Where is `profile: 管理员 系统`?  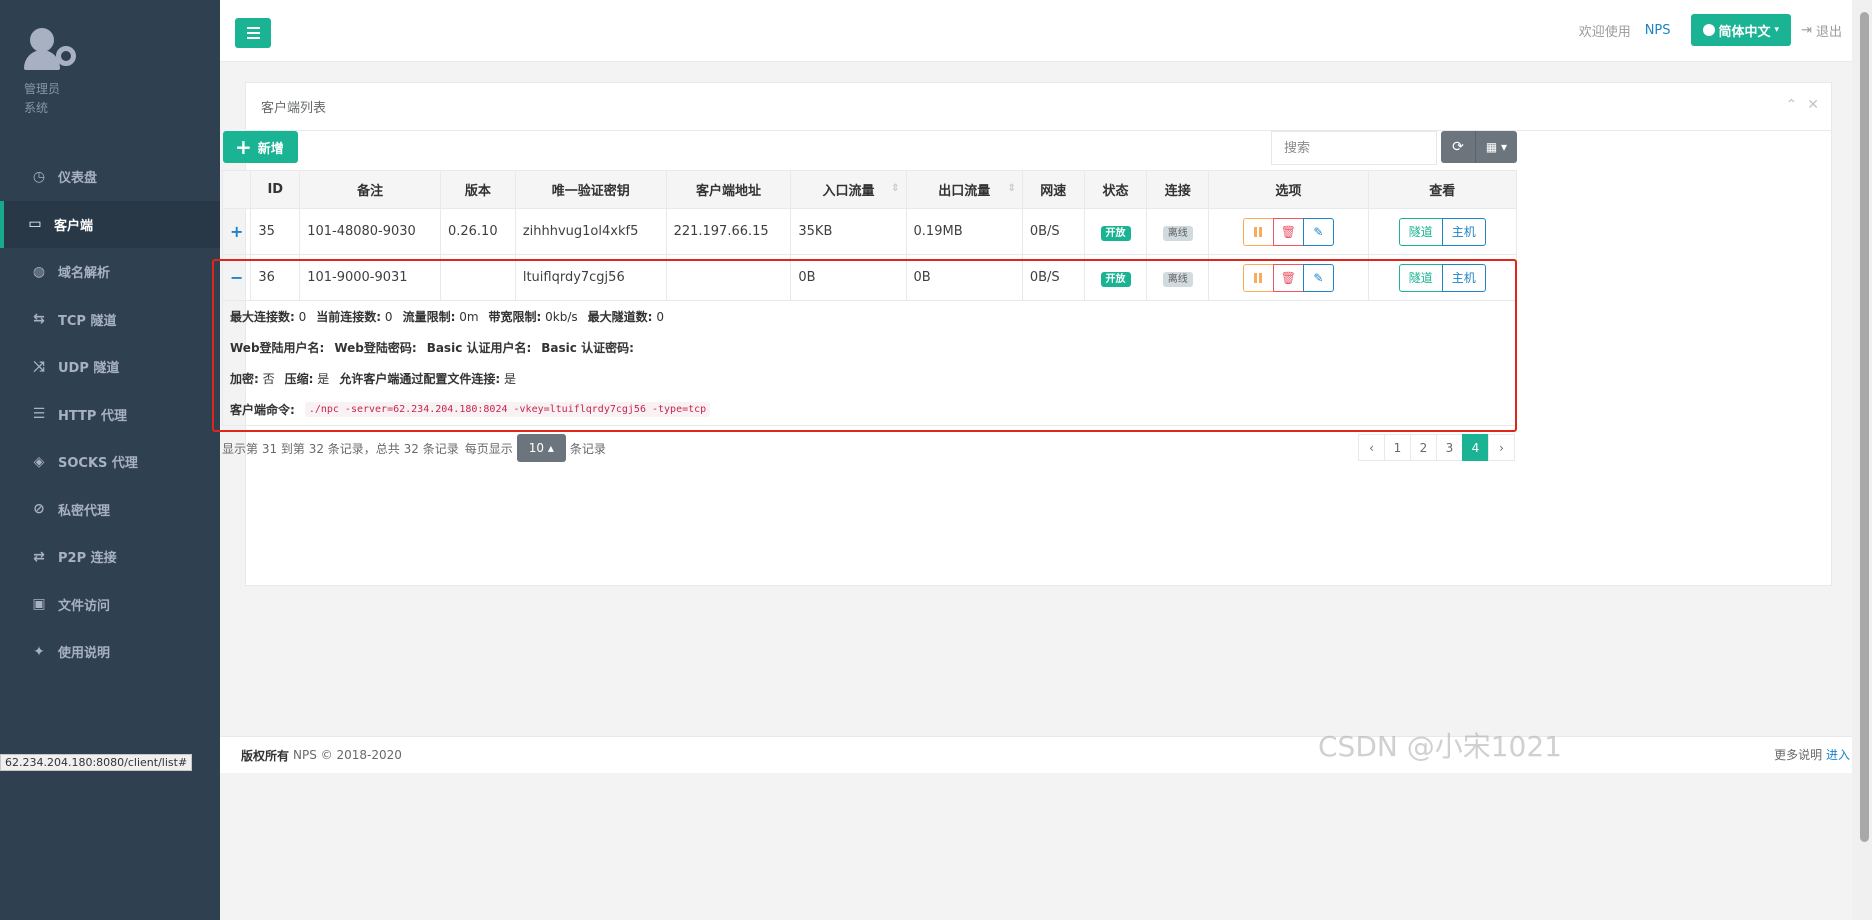 profile: 管理员 系统 is located at coordinates (110, 70).